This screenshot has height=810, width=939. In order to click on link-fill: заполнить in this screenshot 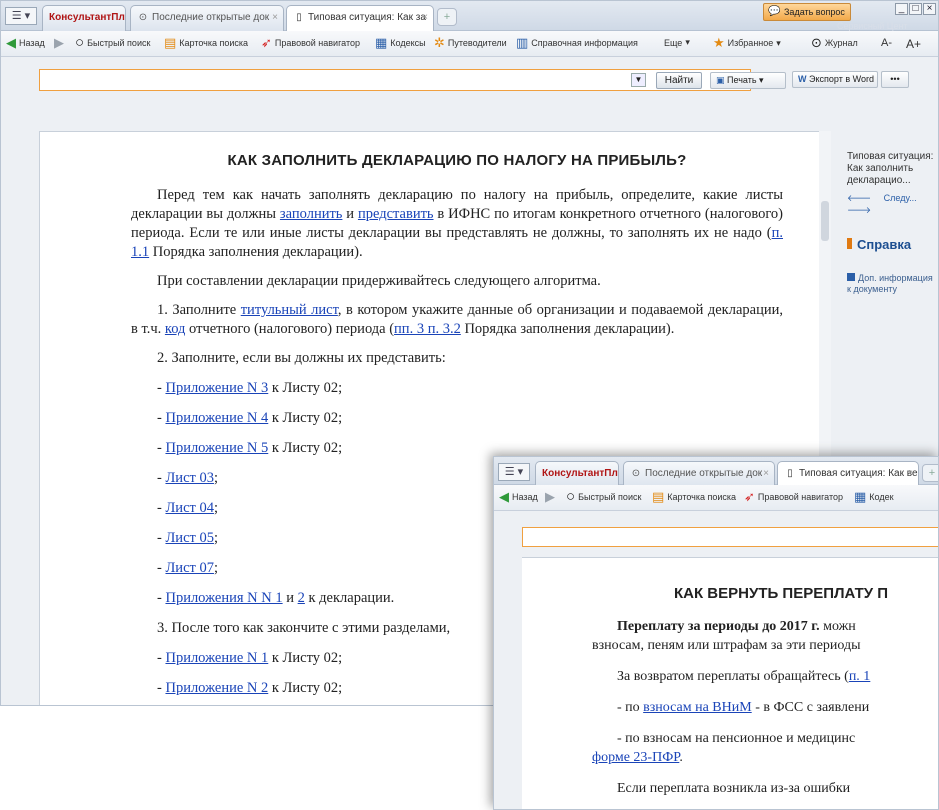, I will do `click(311, 214)`.